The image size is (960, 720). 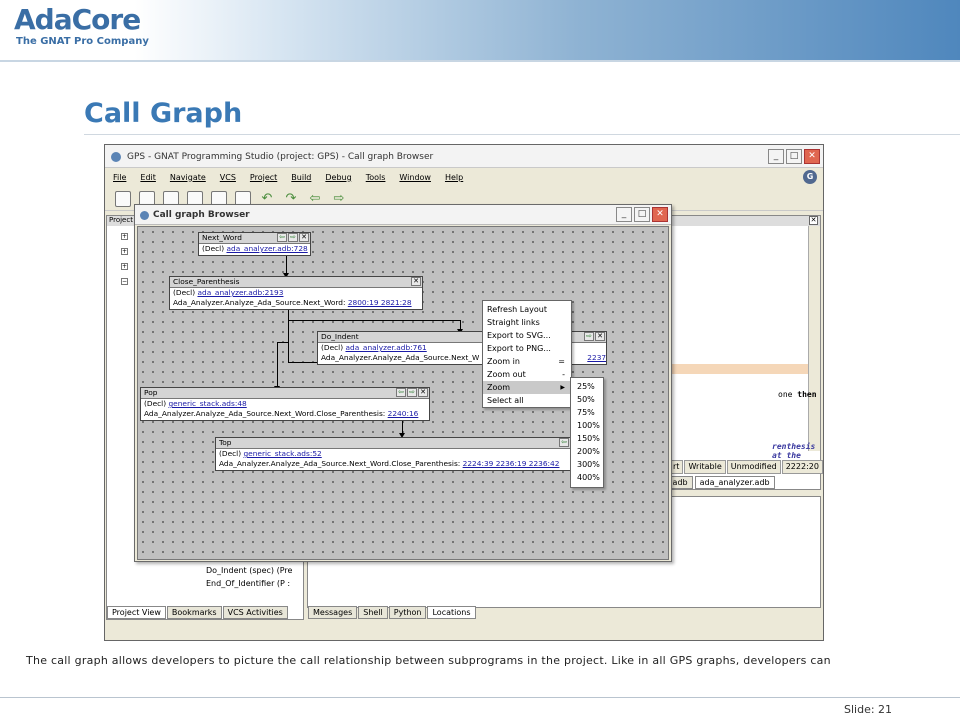 What do you see at coordinates (788, 394) in the screenshot?
I see `code-text: one` at bounding box center [788, 394].